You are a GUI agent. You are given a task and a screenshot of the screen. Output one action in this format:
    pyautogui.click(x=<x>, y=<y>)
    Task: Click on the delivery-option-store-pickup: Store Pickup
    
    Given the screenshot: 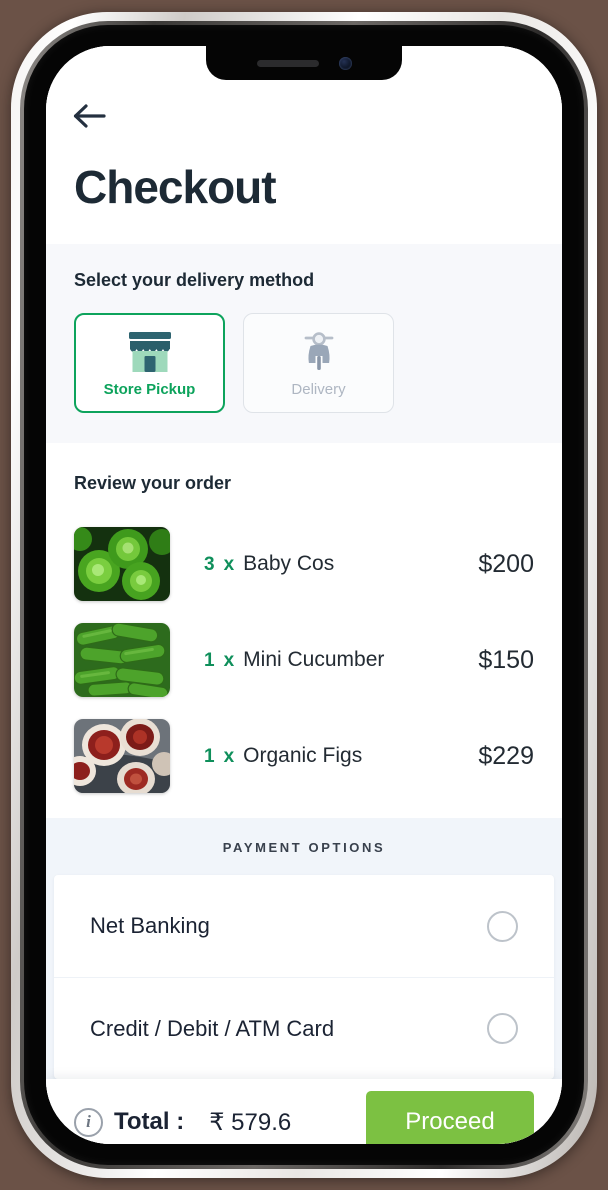 What is the action you would take?
    pyautogui.click(x=149, y=363)
    